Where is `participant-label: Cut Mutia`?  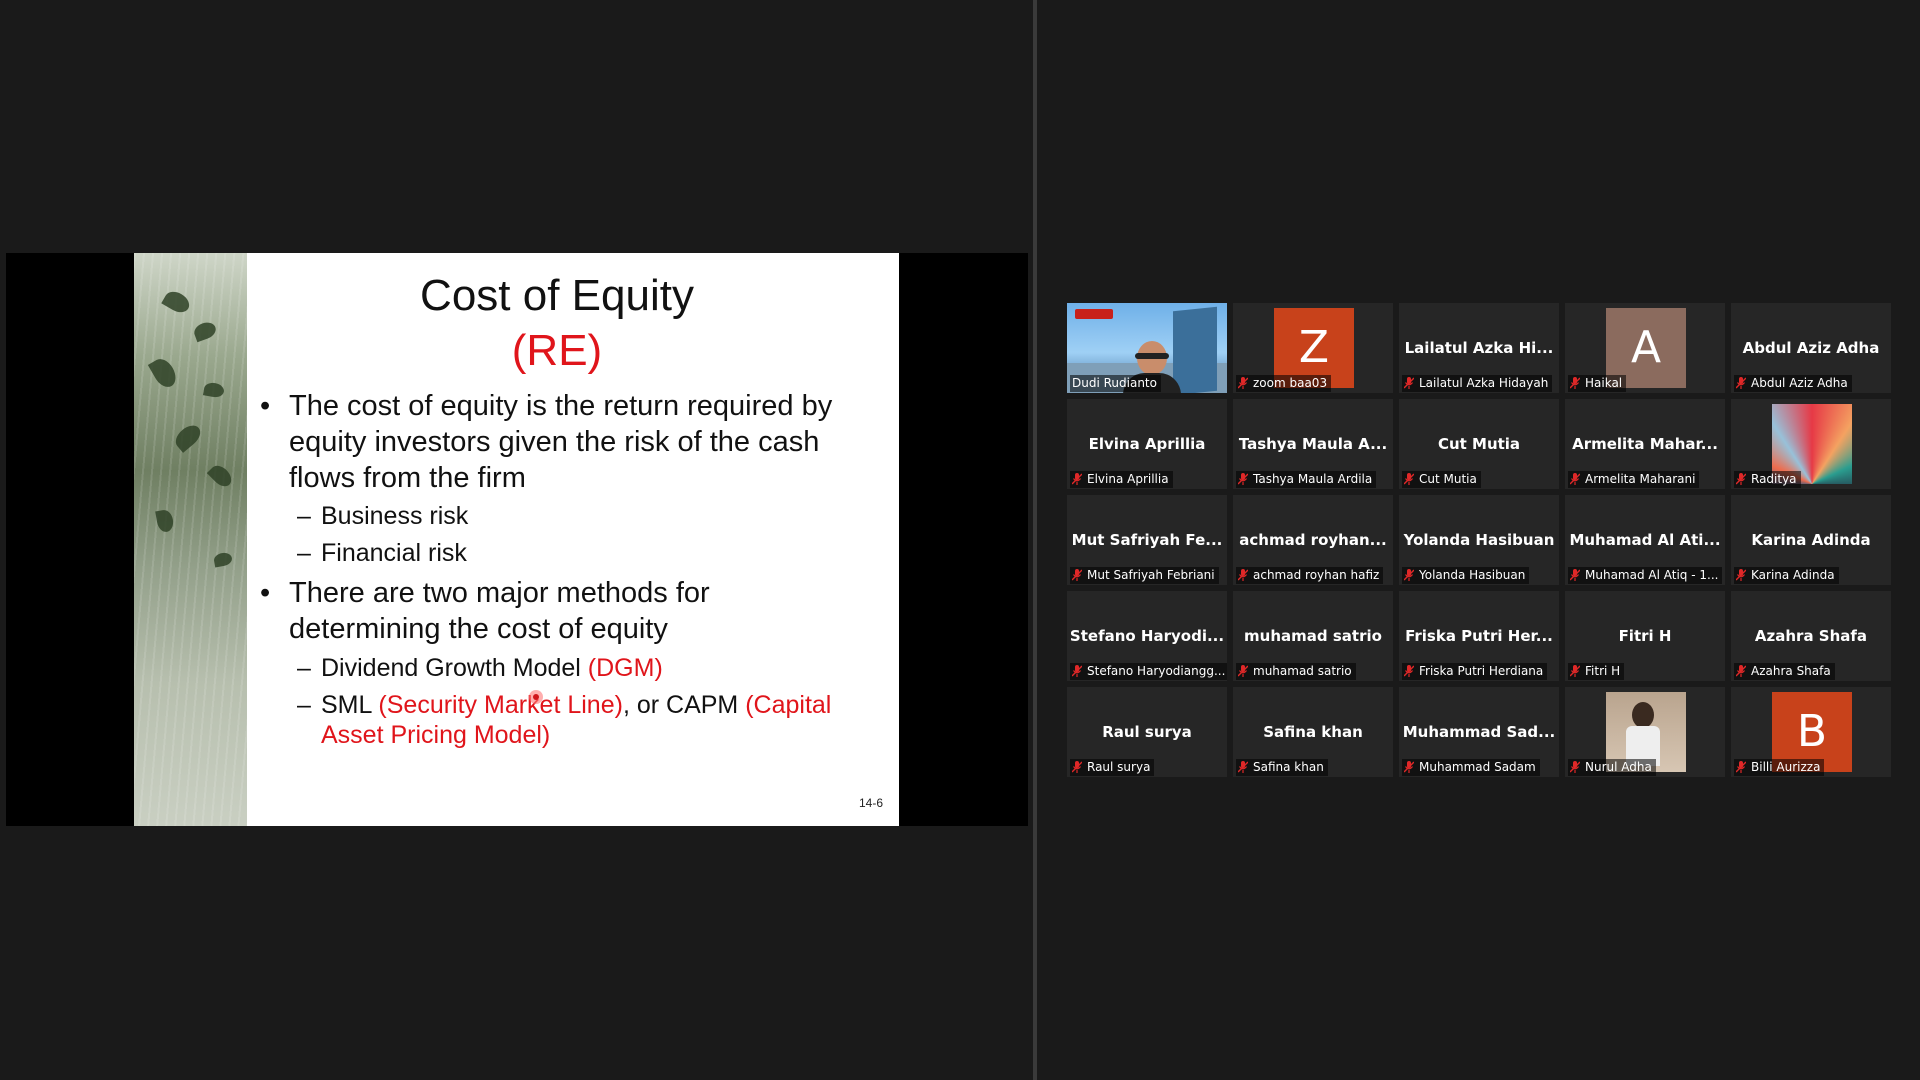
participant-label: Cut Mutia is located at coordinates (1441, 479).